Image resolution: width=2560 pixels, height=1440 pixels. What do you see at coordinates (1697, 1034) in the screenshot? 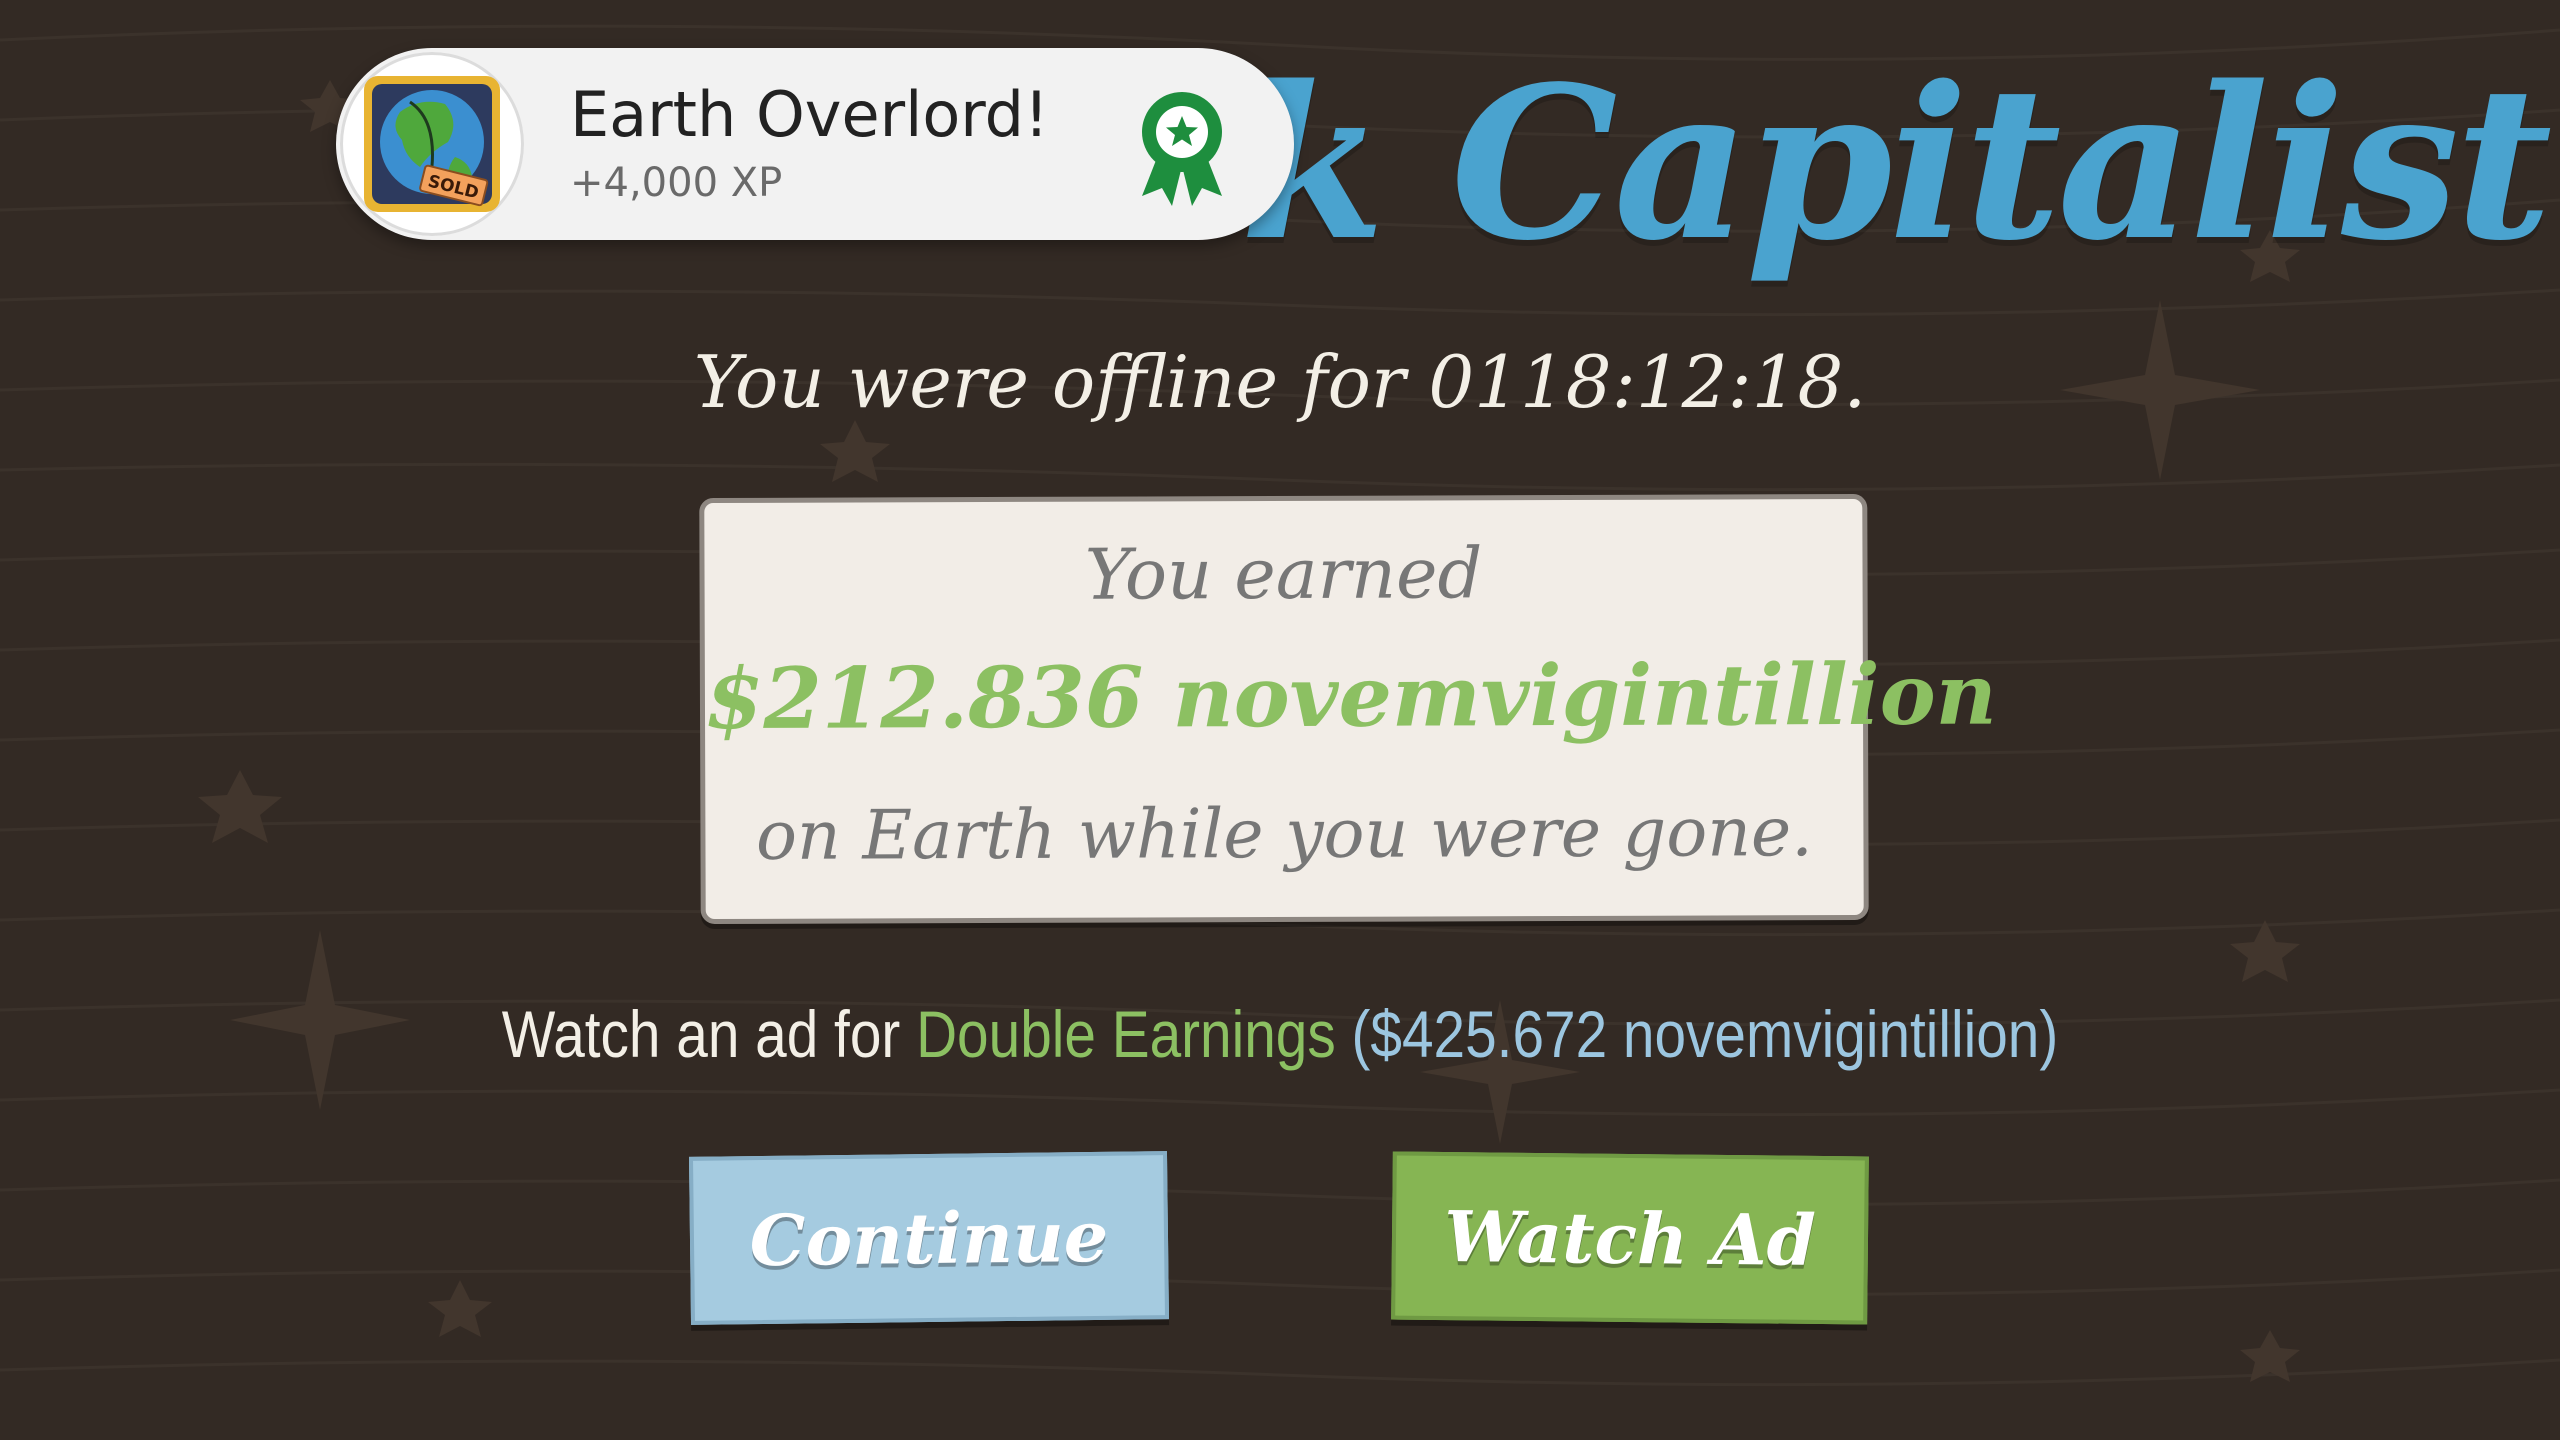
I see `ad-offer-amount: ($425.672 novemvigintillion)` at bounding box center [1697, 1034].